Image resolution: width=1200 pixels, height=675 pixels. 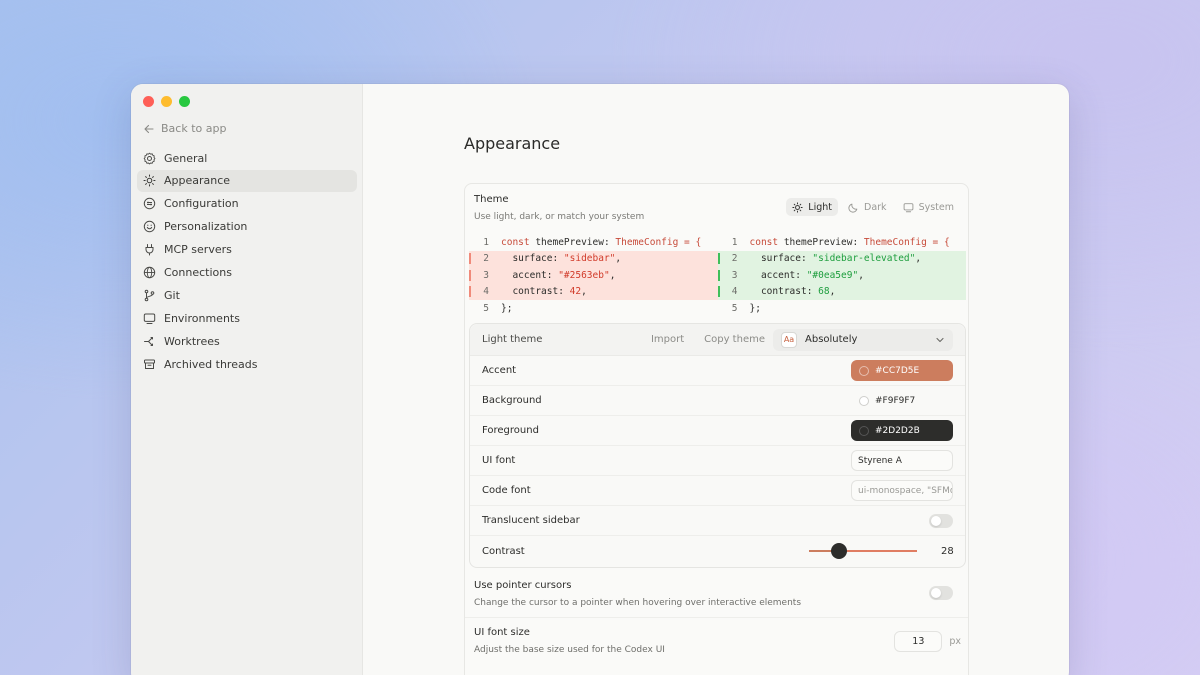 What do you see at coordinates (507, 308) in the screenshot?
I see `code-token: };` at bounding box center [507, 308].